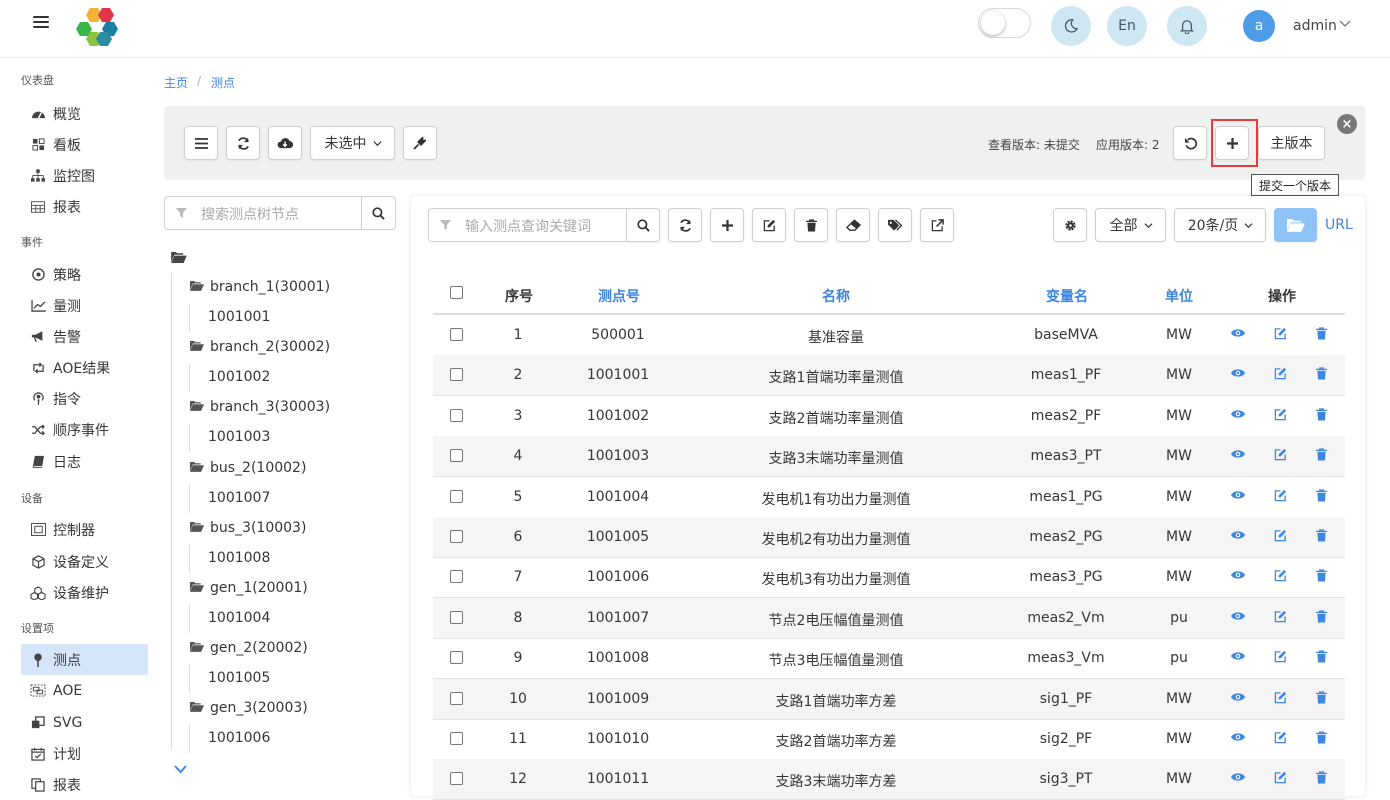  Describe the element at coordinates (176, 82) in the screenshot. I see `breadcrumb-home: 主页` at that location.